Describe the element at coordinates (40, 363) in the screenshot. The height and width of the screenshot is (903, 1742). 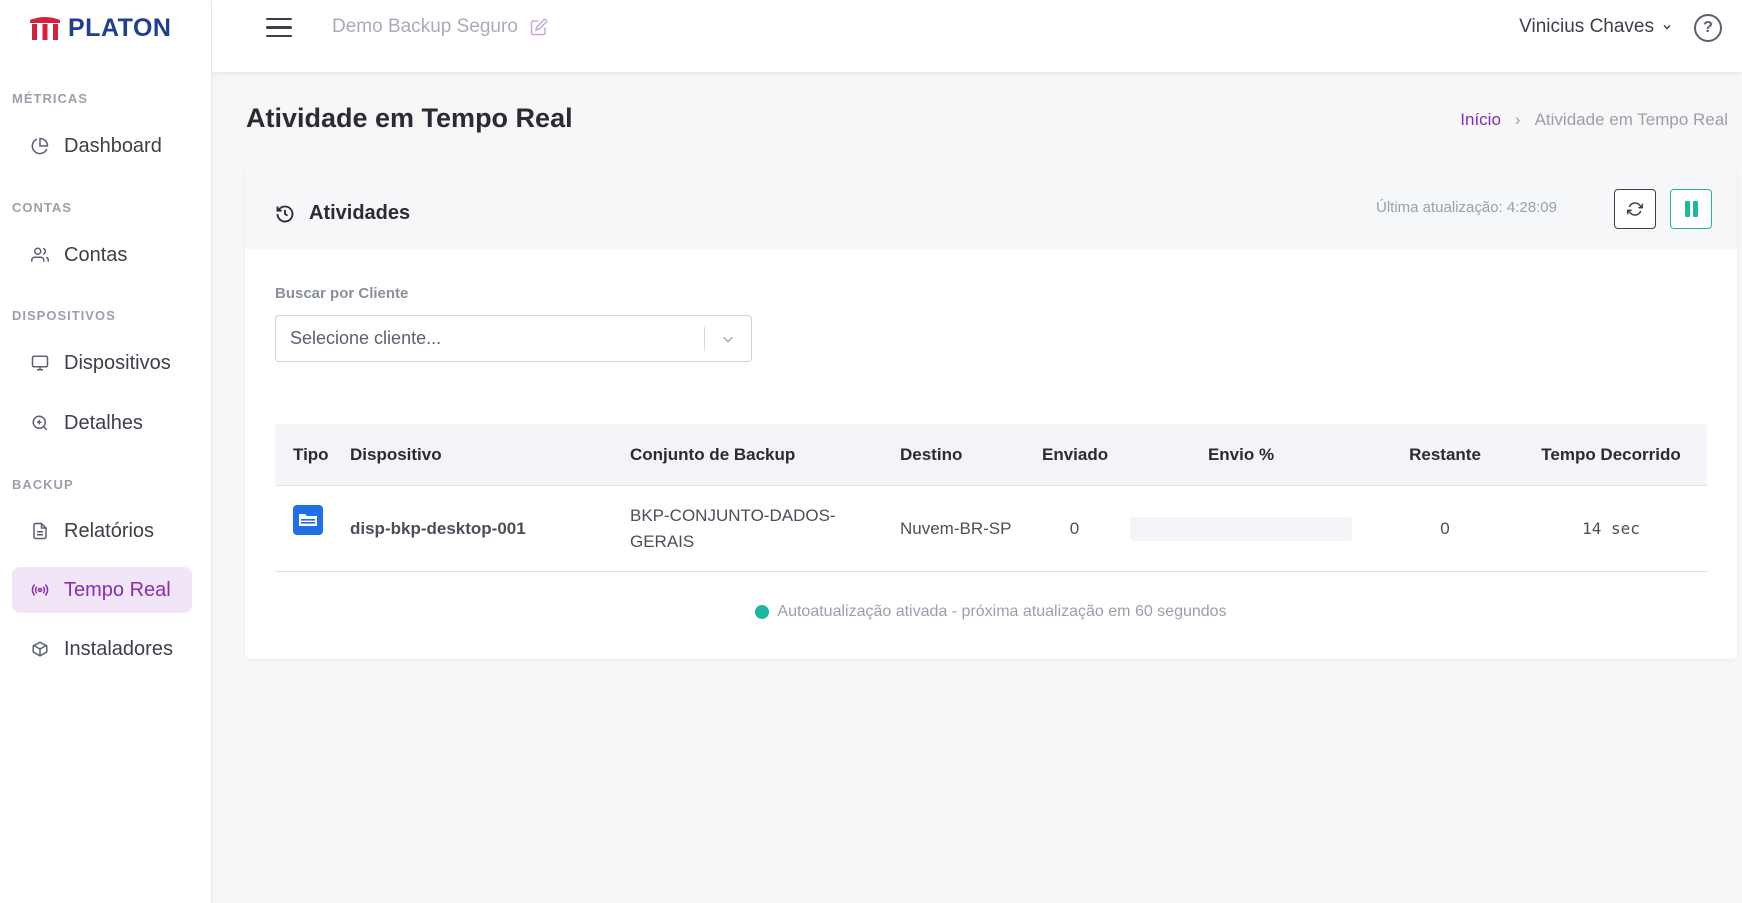
I see `monitor-icon` at that location.